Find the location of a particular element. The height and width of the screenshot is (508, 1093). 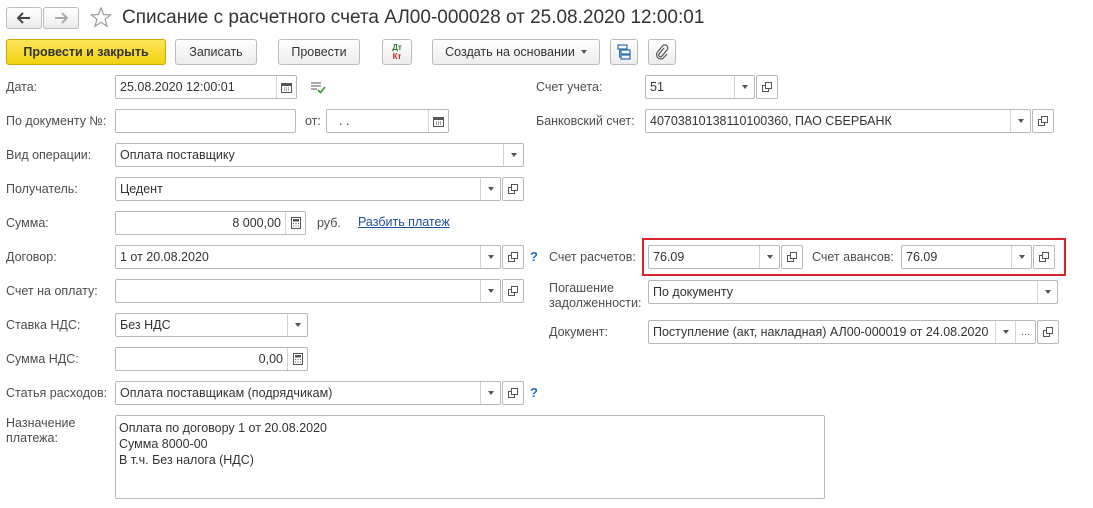

document-number-field is located at coordinates (205, 121).